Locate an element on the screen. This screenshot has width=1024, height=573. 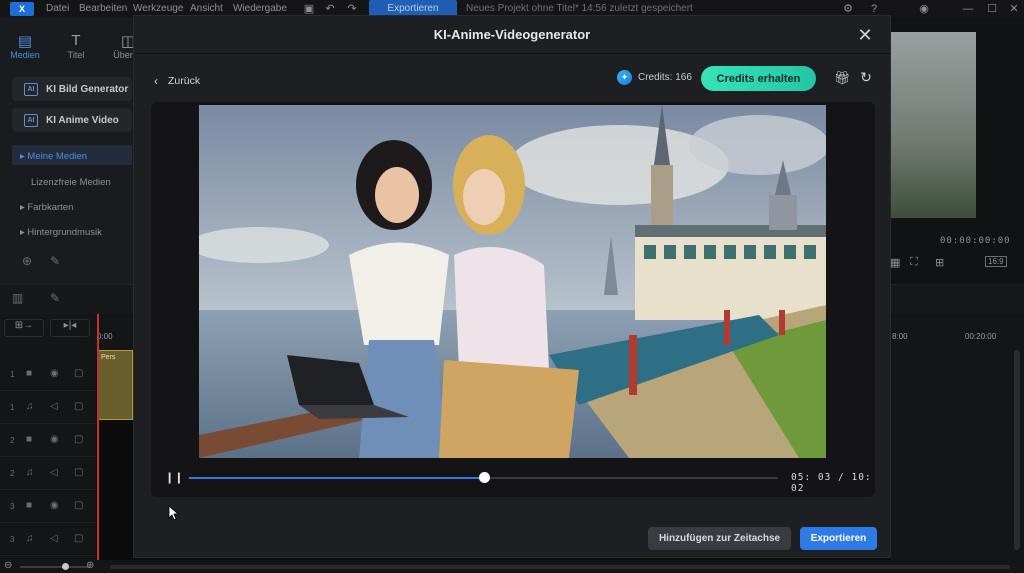
back-button: ‹ Zurück is located at coordinates (177, 81).